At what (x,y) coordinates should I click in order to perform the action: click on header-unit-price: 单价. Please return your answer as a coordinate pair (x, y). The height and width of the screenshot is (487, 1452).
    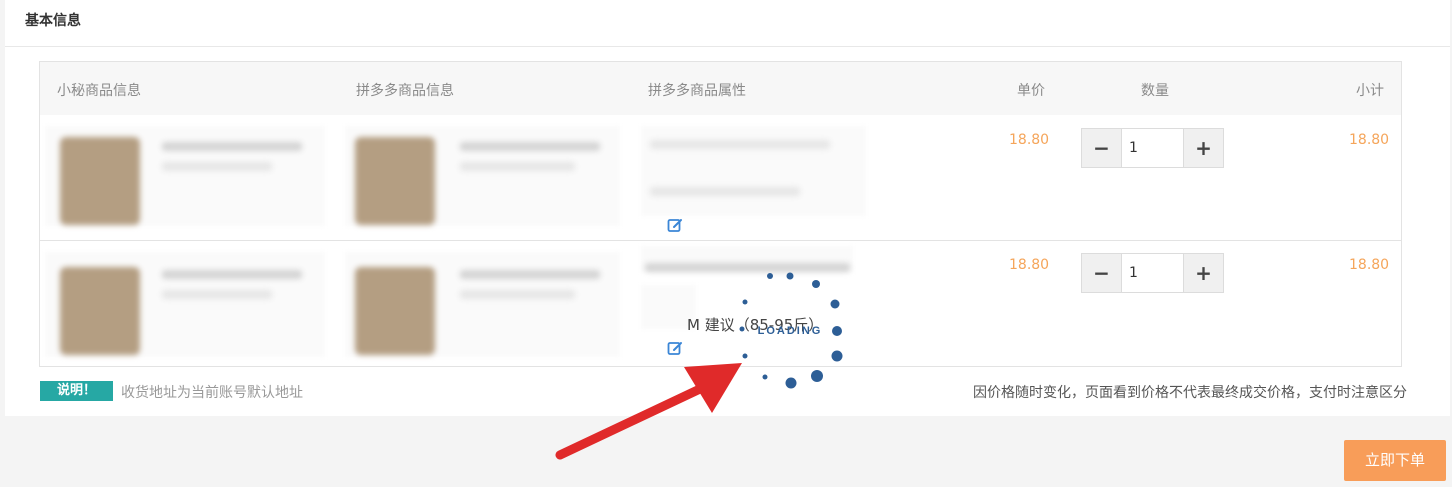
    Looking at the image, I should click on (1031, 91).